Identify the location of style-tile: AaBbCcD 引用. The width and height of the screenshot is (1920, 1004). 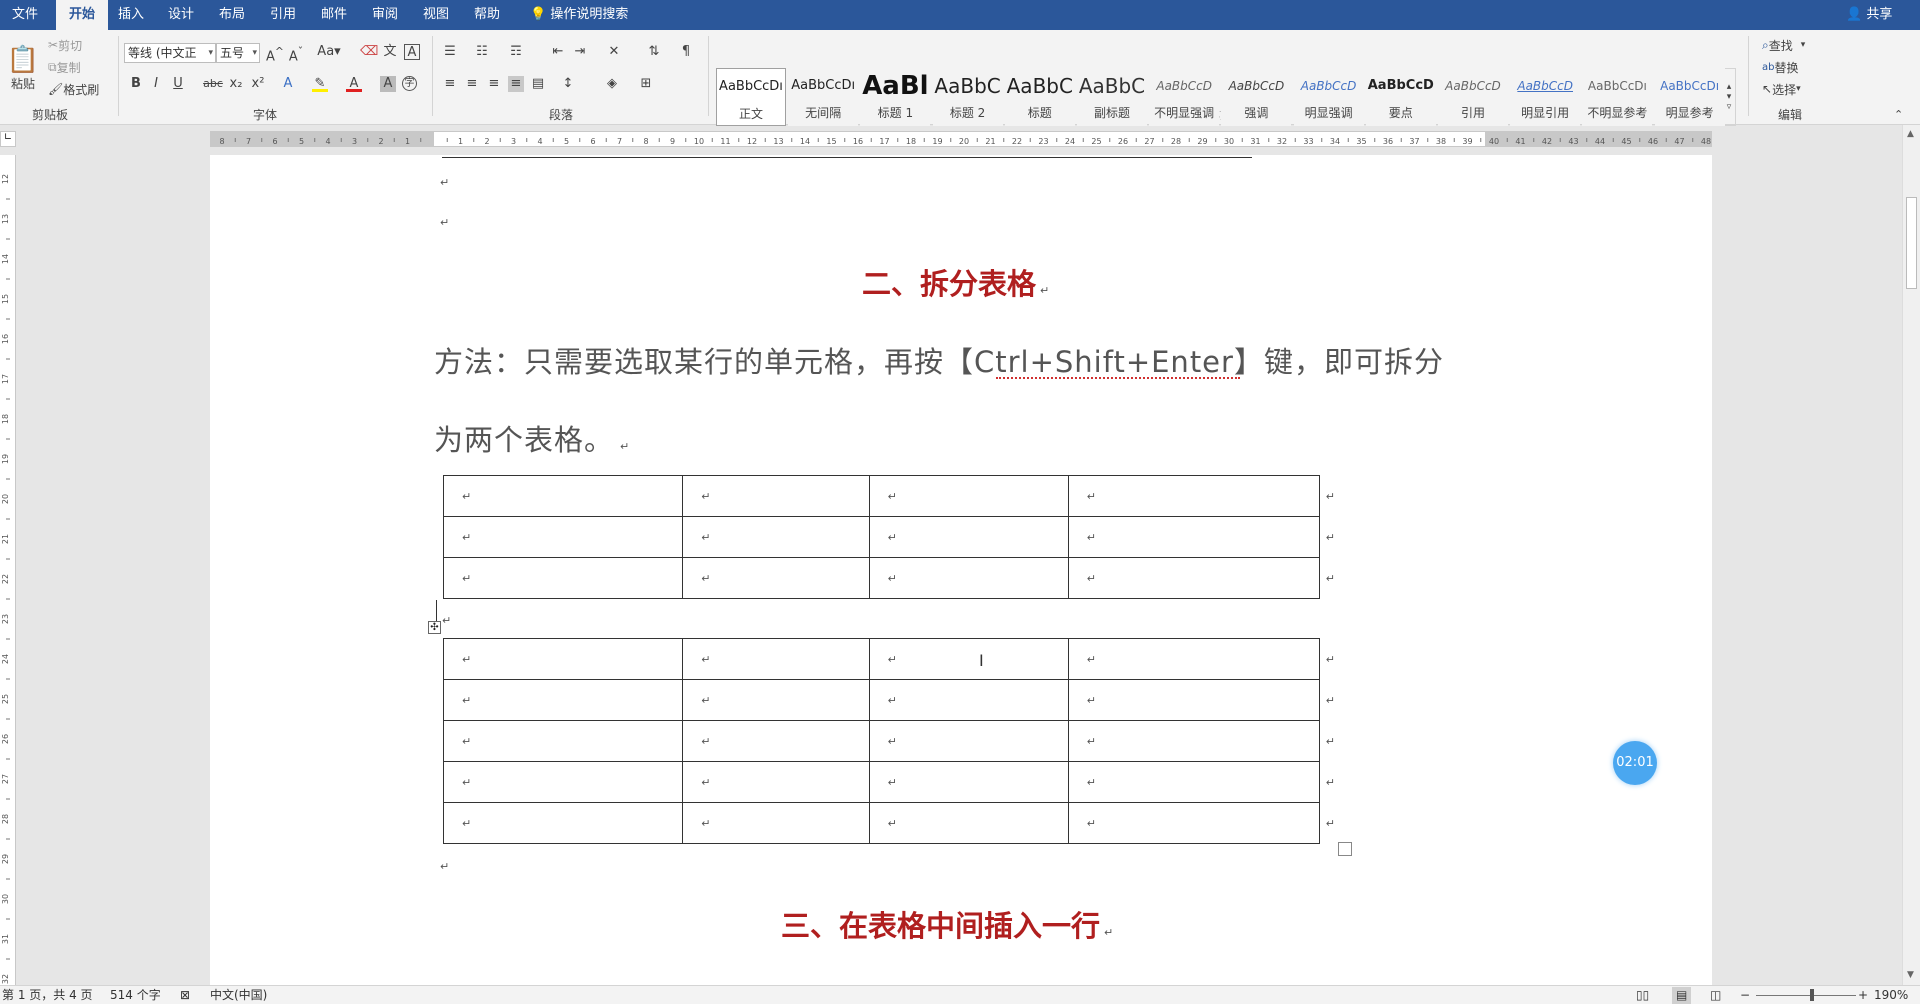
(1473, 97).